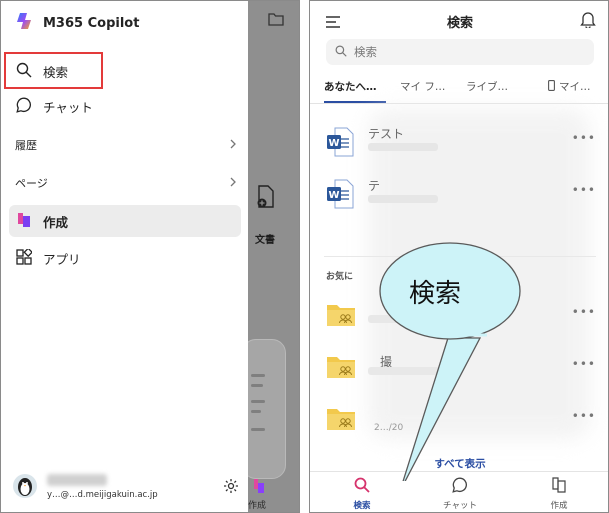 Image resolution: width=609 pixels, height=513 pixels. Describe the element at coordinates (559, 487) in the screenshot. I see `create-outline-icon` at that location.